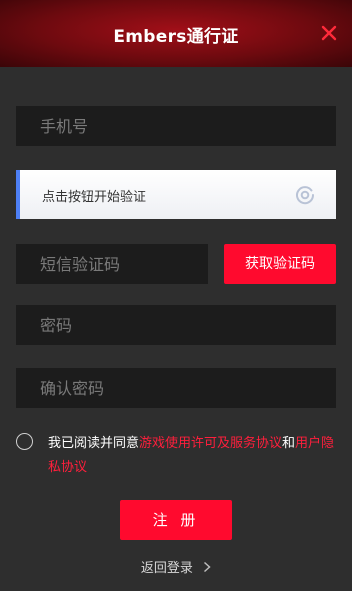 The height and width of the screenshot is (591, 352). Describe the element at coordinates (176, 520) in the screenshot. I see `register-button: 注 册` at that location.